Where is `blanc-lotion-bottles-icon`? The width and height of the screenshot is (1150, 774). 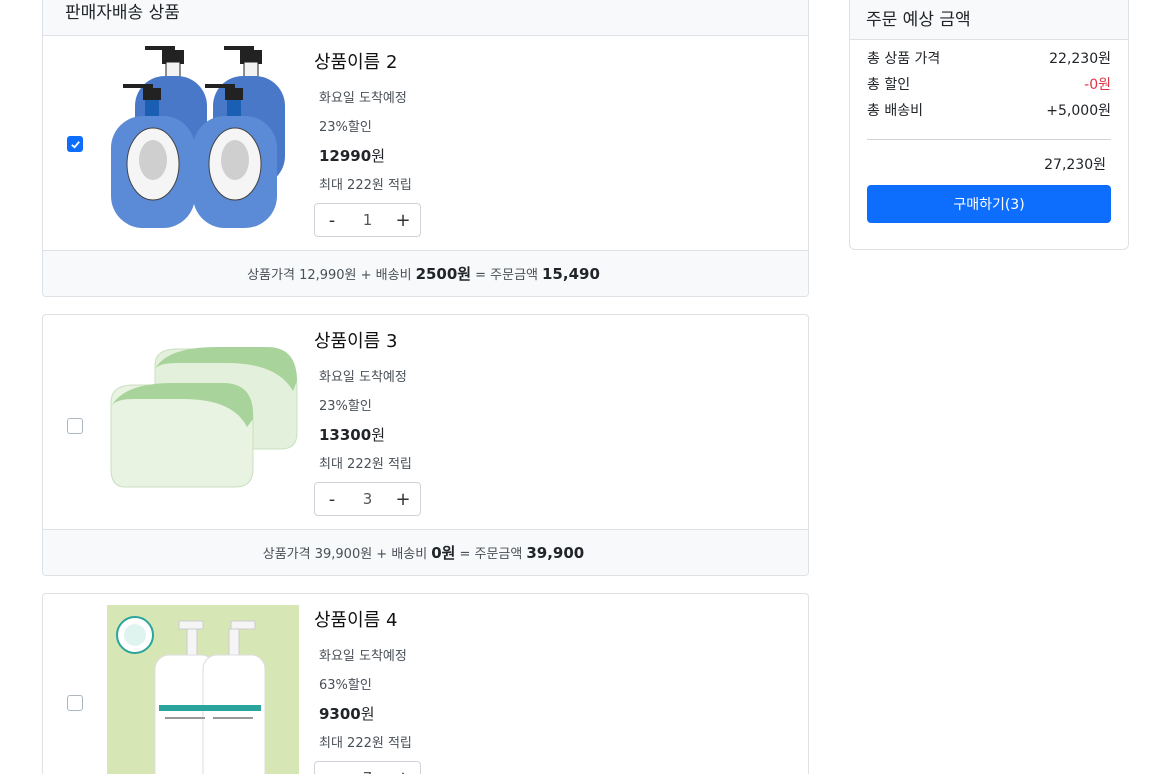 blanc-lotion-bottles-icon is located at coordinates (191, 695).